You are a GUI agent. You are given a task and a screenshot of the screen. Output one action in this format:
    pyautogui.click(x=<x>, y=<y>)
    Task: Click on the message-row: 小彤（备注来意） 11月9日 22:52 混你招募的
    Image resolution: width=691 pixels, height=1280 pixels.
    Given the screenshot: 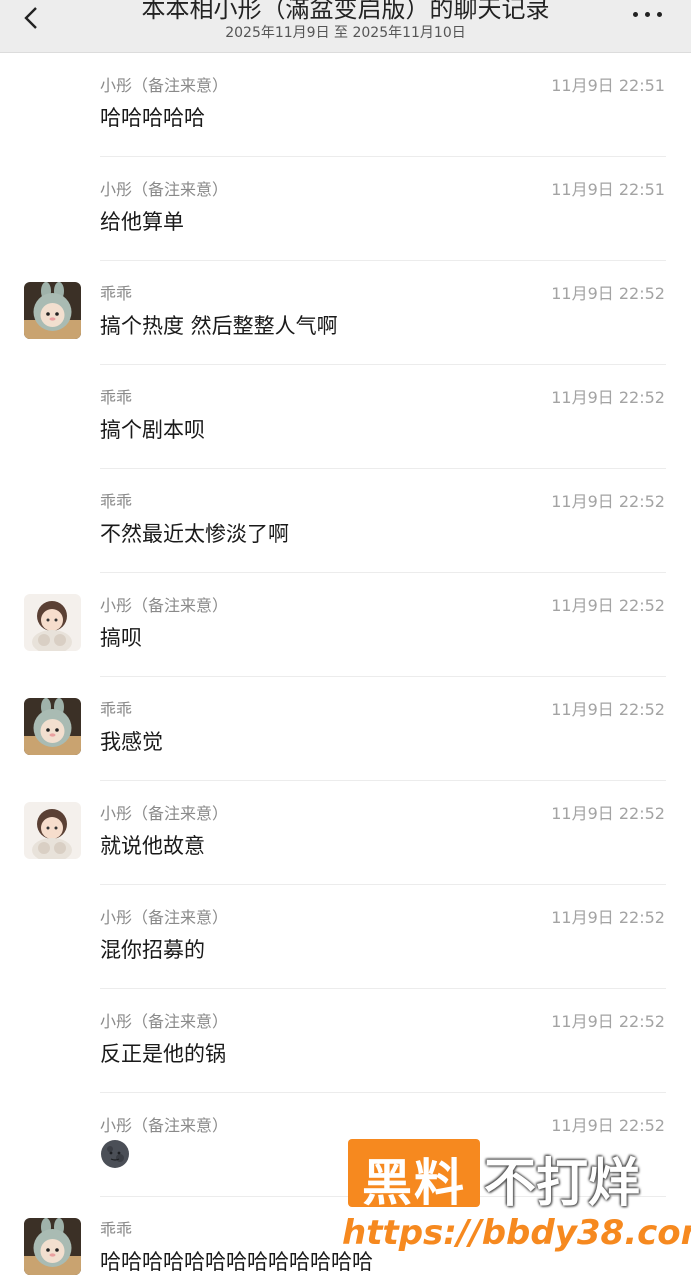 What is the action you would take?
    pyautogui.click(x=345, y=937)
    